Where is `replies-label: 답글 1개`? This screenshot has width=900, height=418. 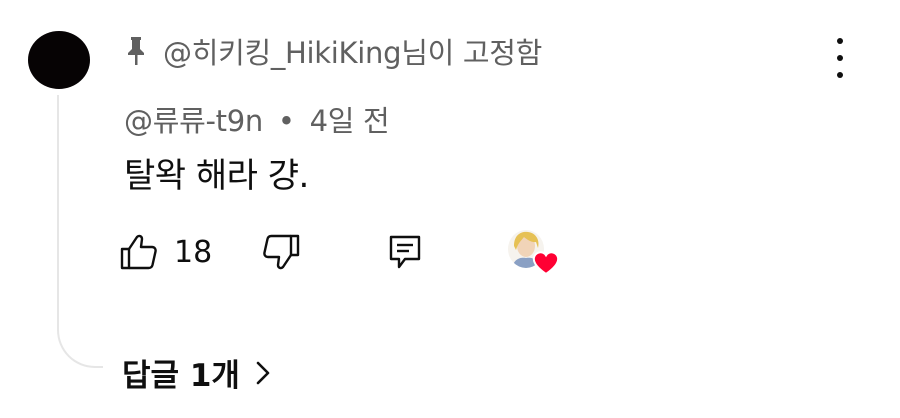
replies-label: 답글 1개 is located at coordinates (181, 376).